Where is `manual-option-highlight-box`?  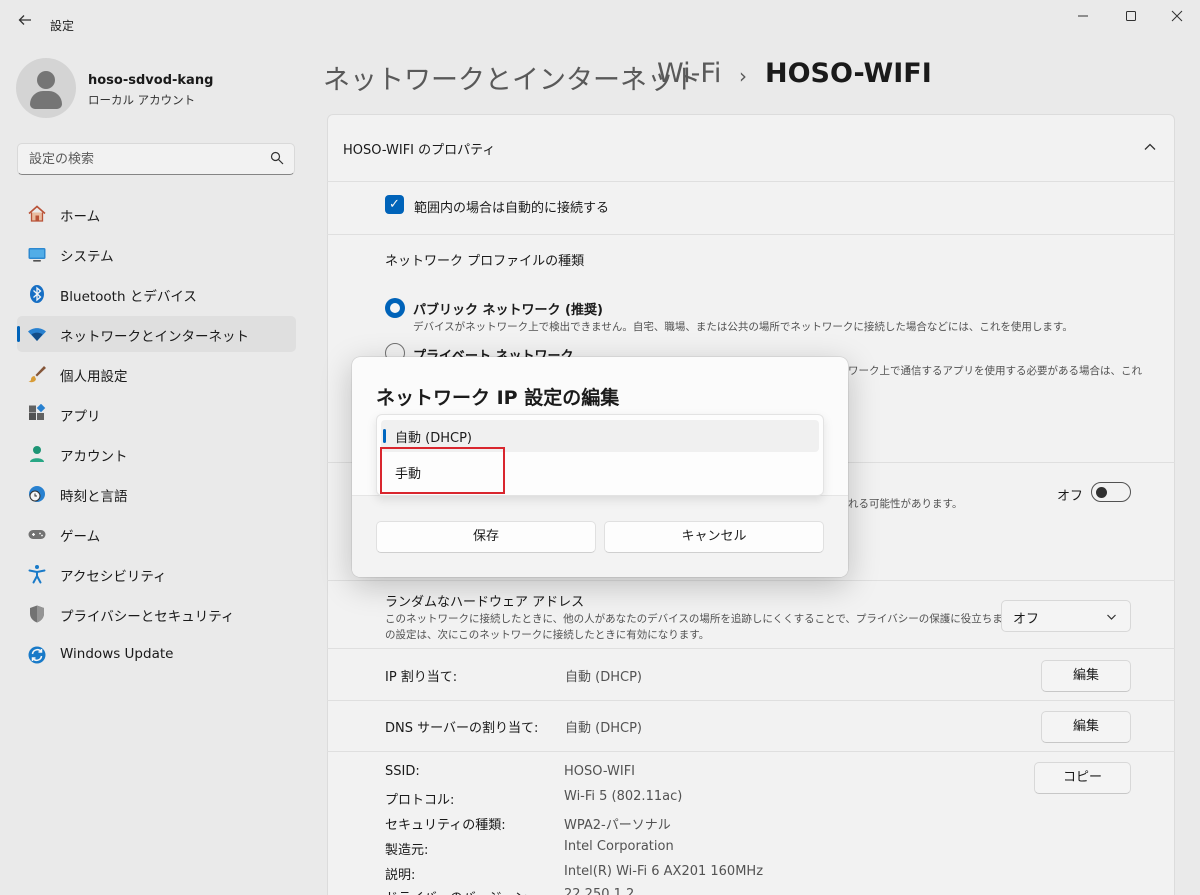
manual-option-highlight-box is located at coordinates (442, 470).